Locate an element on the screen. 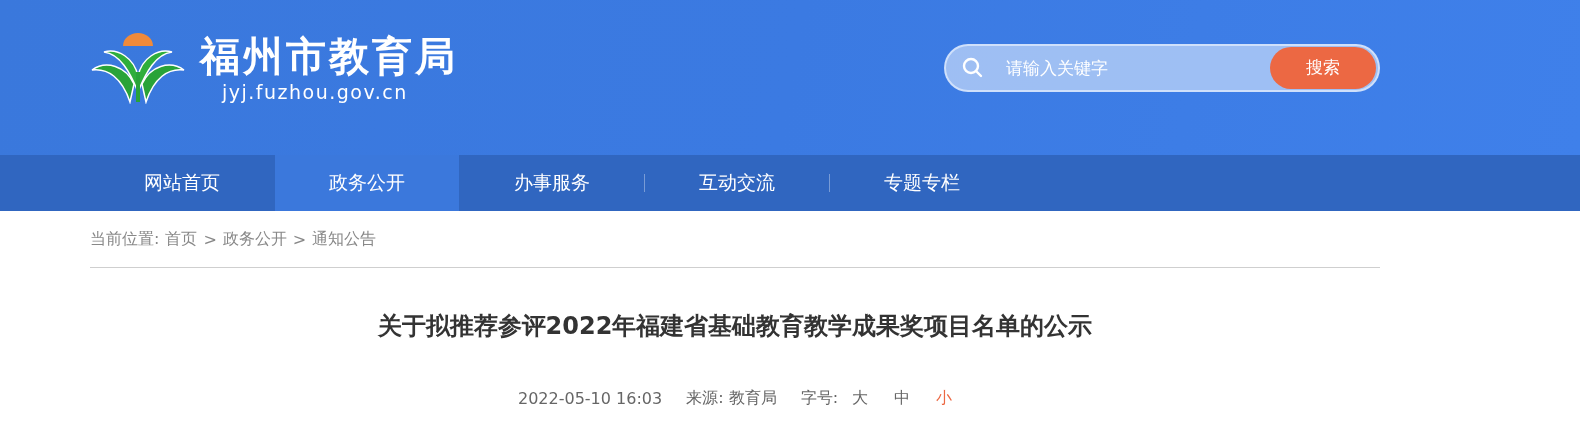  nav-tab: 专题专栏 is located at coordinates (922, 183).